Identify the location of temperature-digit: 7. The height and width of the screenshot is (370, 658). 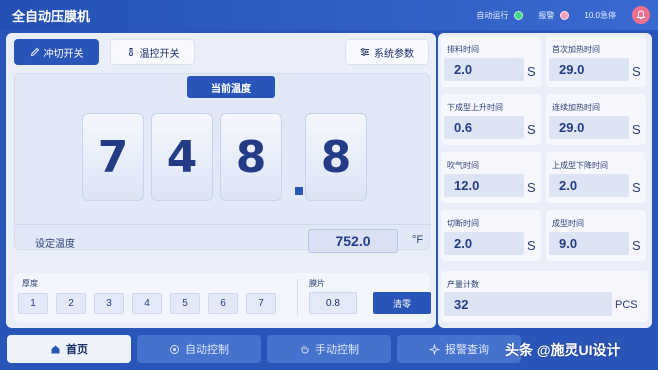
(113, 157).